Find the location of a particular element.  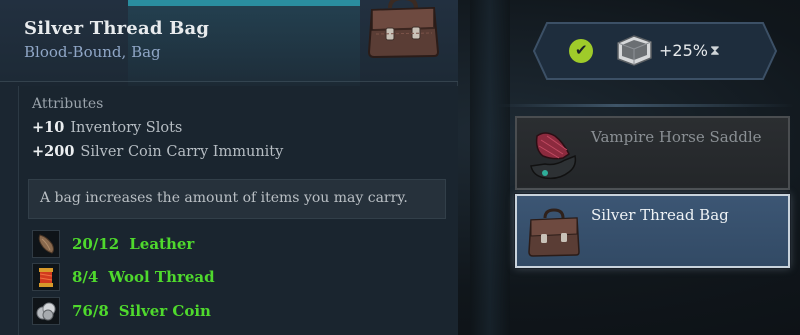

leather-icon is located at coordinates (46, 244).